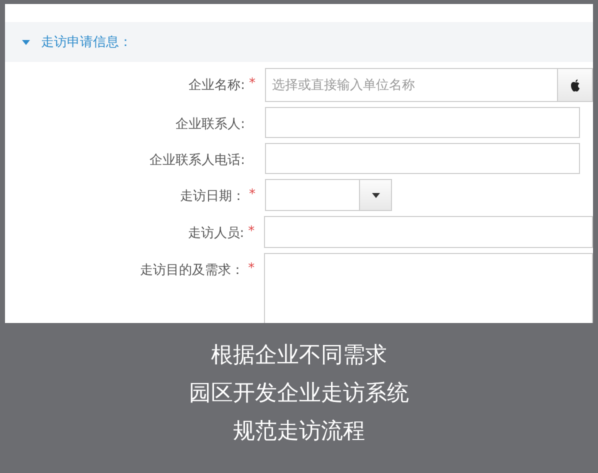  What do you see at coordinates (299, 432) in the screenshot?
I see `caption-line: 规范走访流程` at bounding box center [299, 432].